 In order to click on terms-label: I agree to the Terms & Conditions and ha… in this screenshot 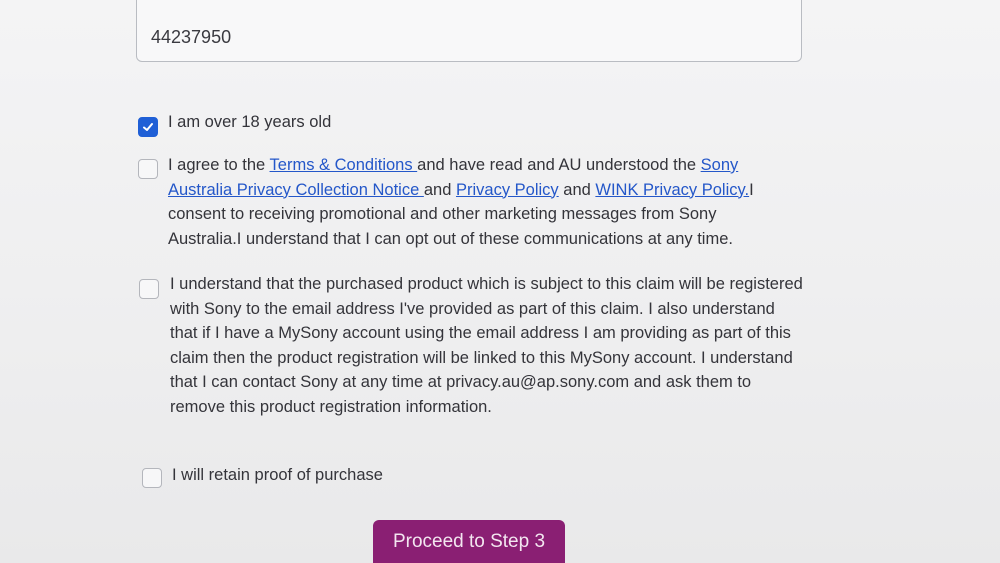, I will do `click(478, 202)`.